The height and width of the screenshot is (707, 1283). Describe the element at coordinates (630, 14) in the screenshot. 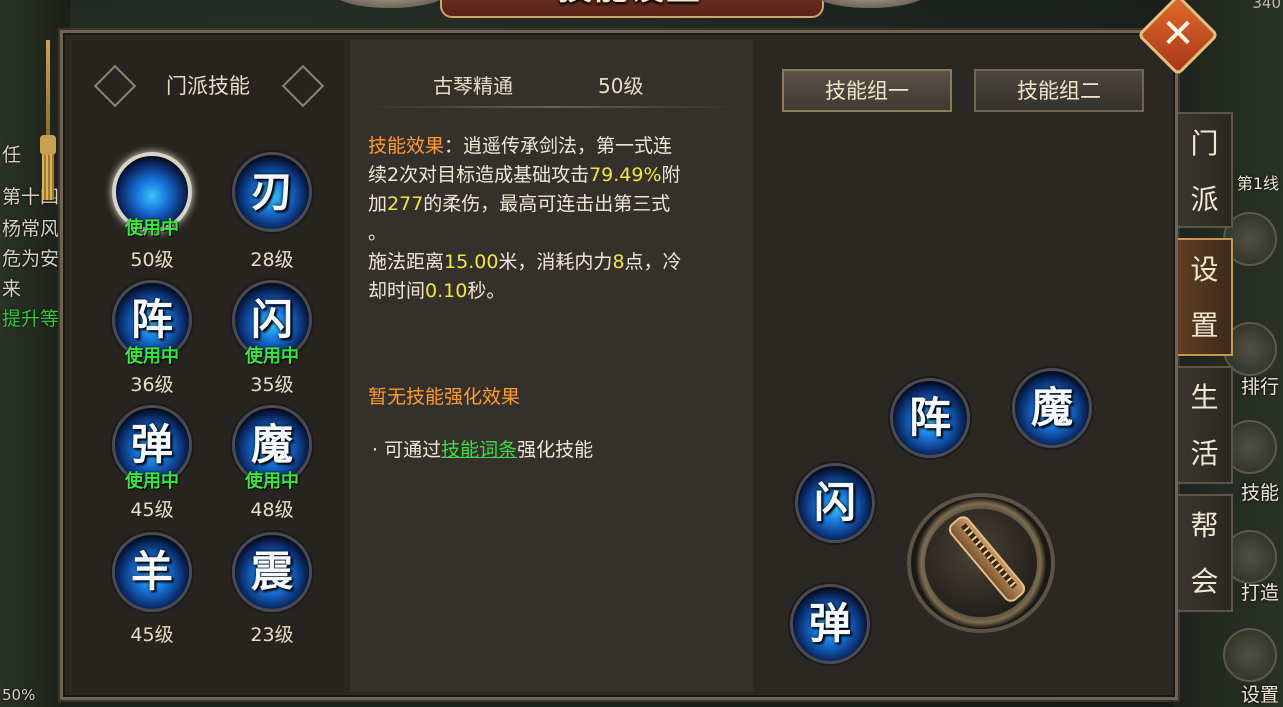

I see `title-bar: 技能设置` at that location.